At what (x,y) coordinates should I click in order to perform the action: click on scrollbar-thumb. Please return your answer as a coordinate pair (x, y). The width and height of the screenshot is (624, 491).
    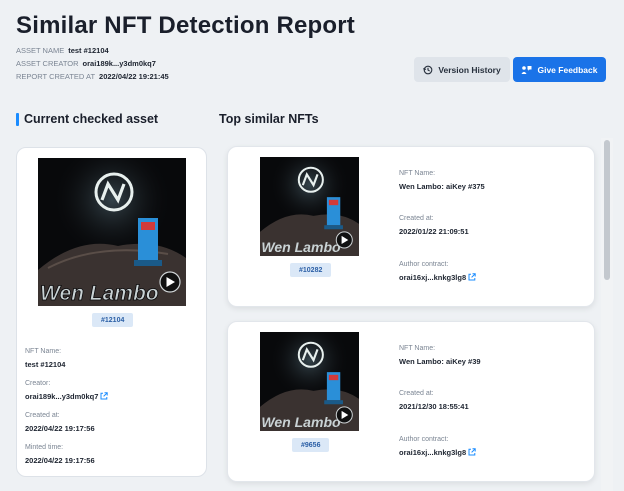
    Looking at the image, I should click on (607, 210).